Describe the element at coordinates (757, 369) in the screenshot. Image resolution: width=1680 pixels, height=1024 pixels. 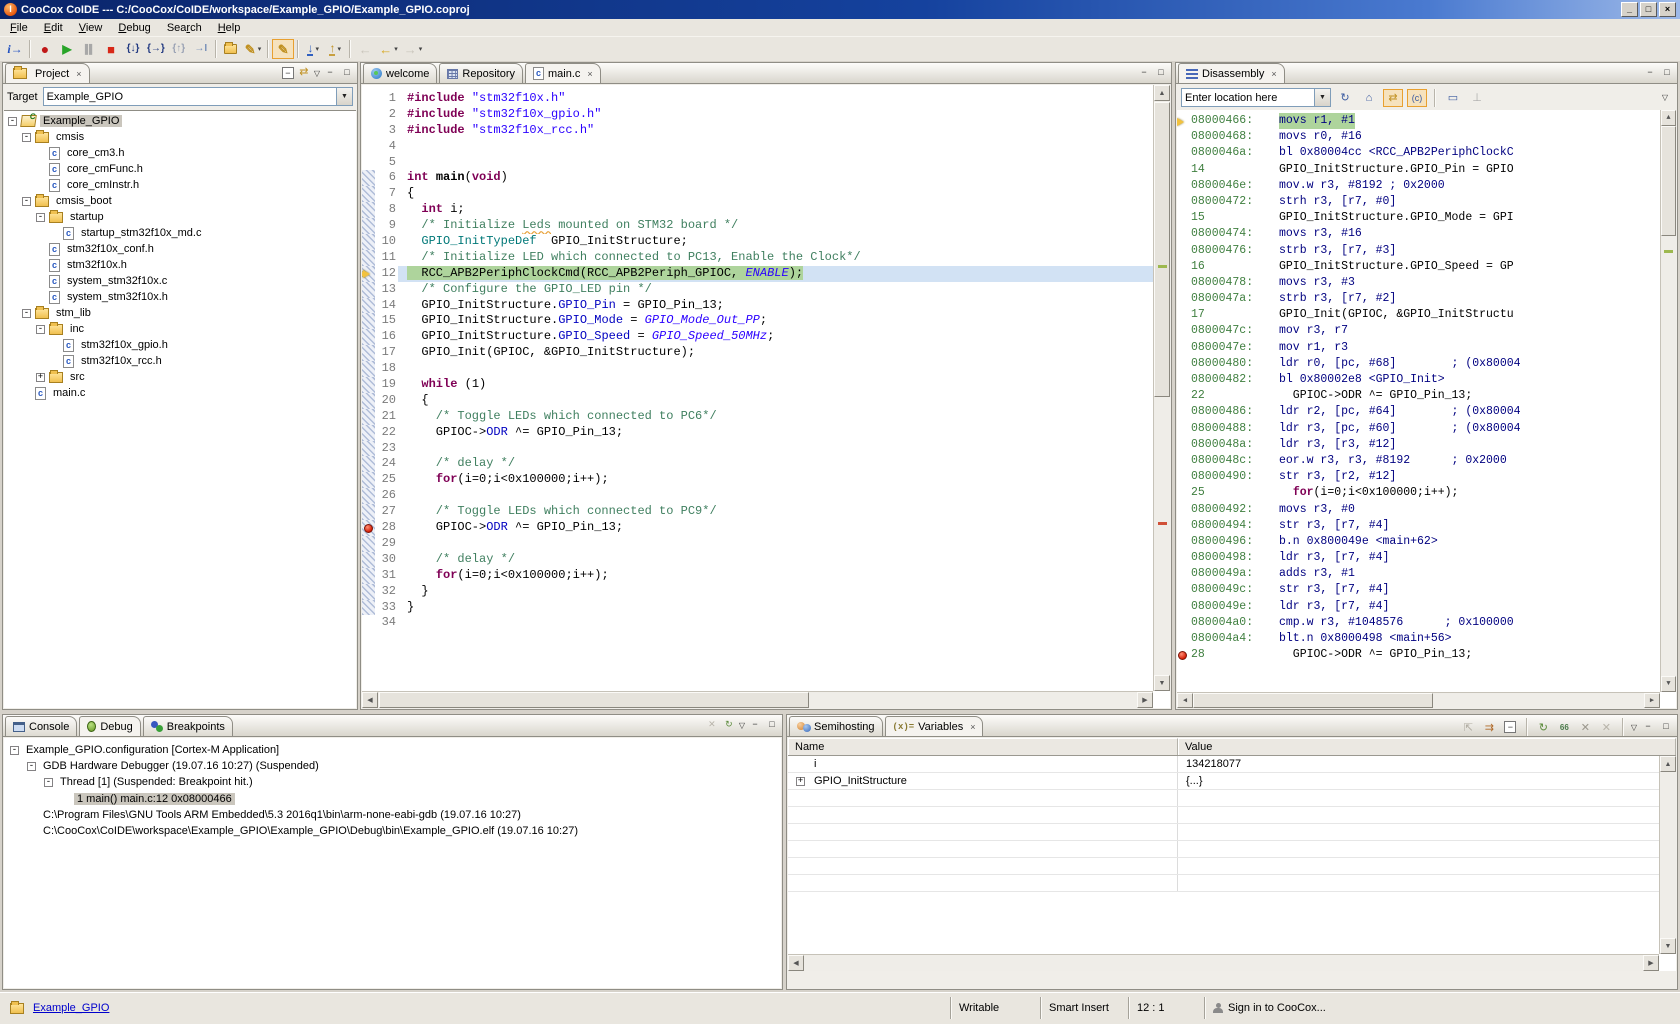
I see `code-line: 18` at that location.